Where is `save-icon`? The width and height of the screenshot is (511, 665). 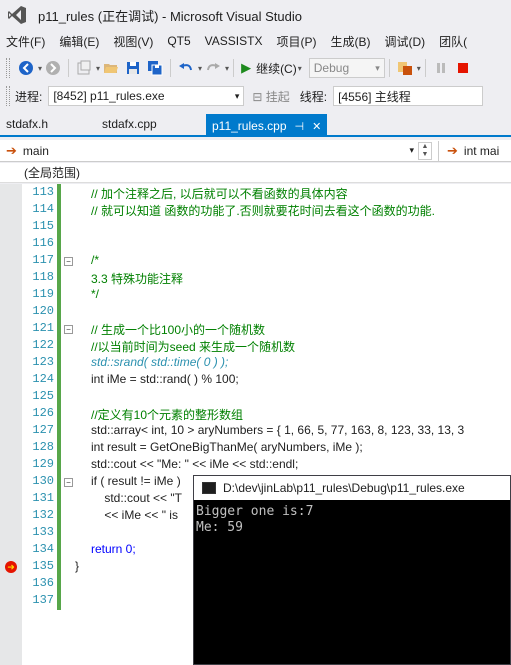 save-icon is located at coordinates (133, 68).